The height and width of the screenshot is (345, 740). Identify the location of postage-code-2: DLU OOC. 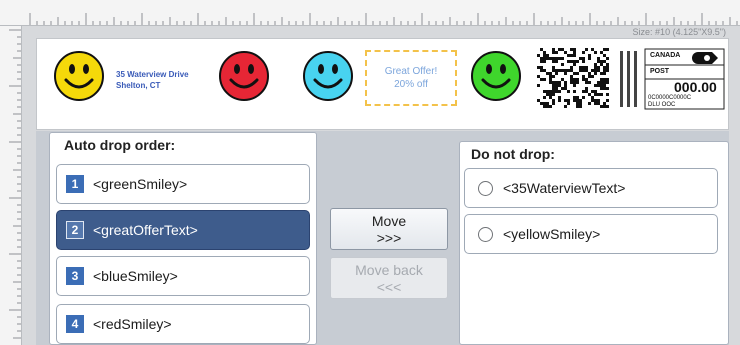
(662, 105).